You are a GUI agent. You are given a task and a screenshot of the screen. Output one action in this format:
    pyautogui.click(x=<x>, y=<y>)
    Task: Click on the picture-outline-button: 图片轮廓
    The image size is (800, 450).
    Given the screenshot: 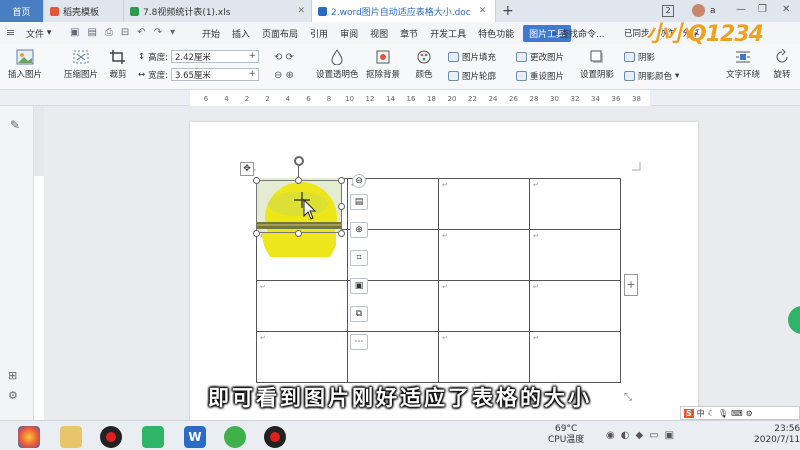 What is the action you would take?
    pyautogui.click(x=472, y=76)
    